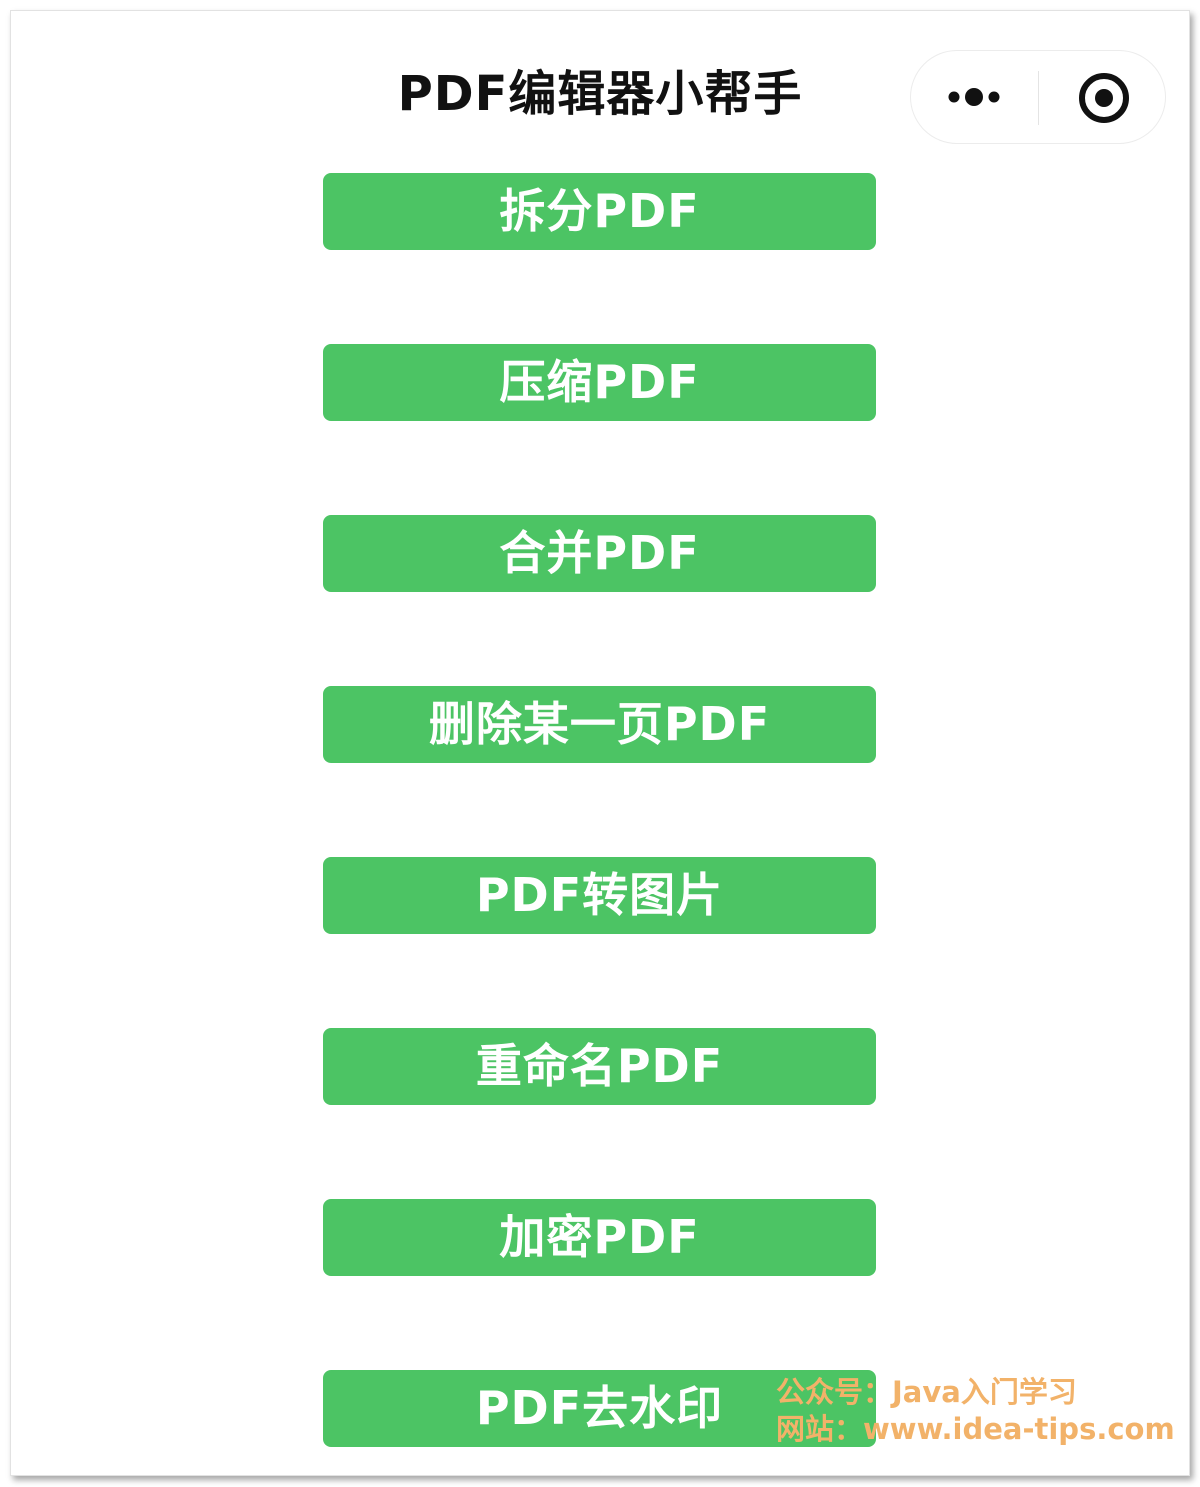  Describe the element at coordinates (976, 1411) in the screenshot. I see `watermark-overlay: 公众号：Java入门学习 网站：www.idea-tips.com` at that location.